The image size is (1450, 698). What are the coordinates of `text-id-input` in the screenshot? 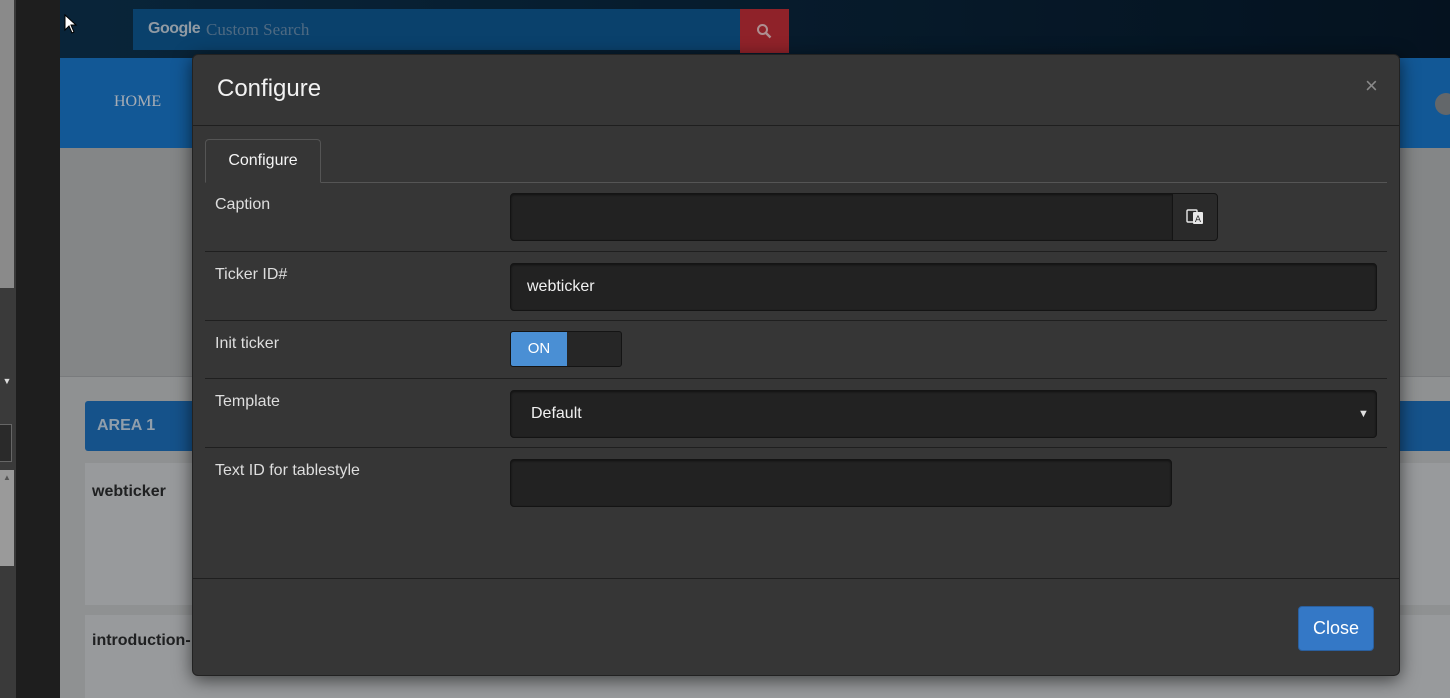 It's located at (841, 483).